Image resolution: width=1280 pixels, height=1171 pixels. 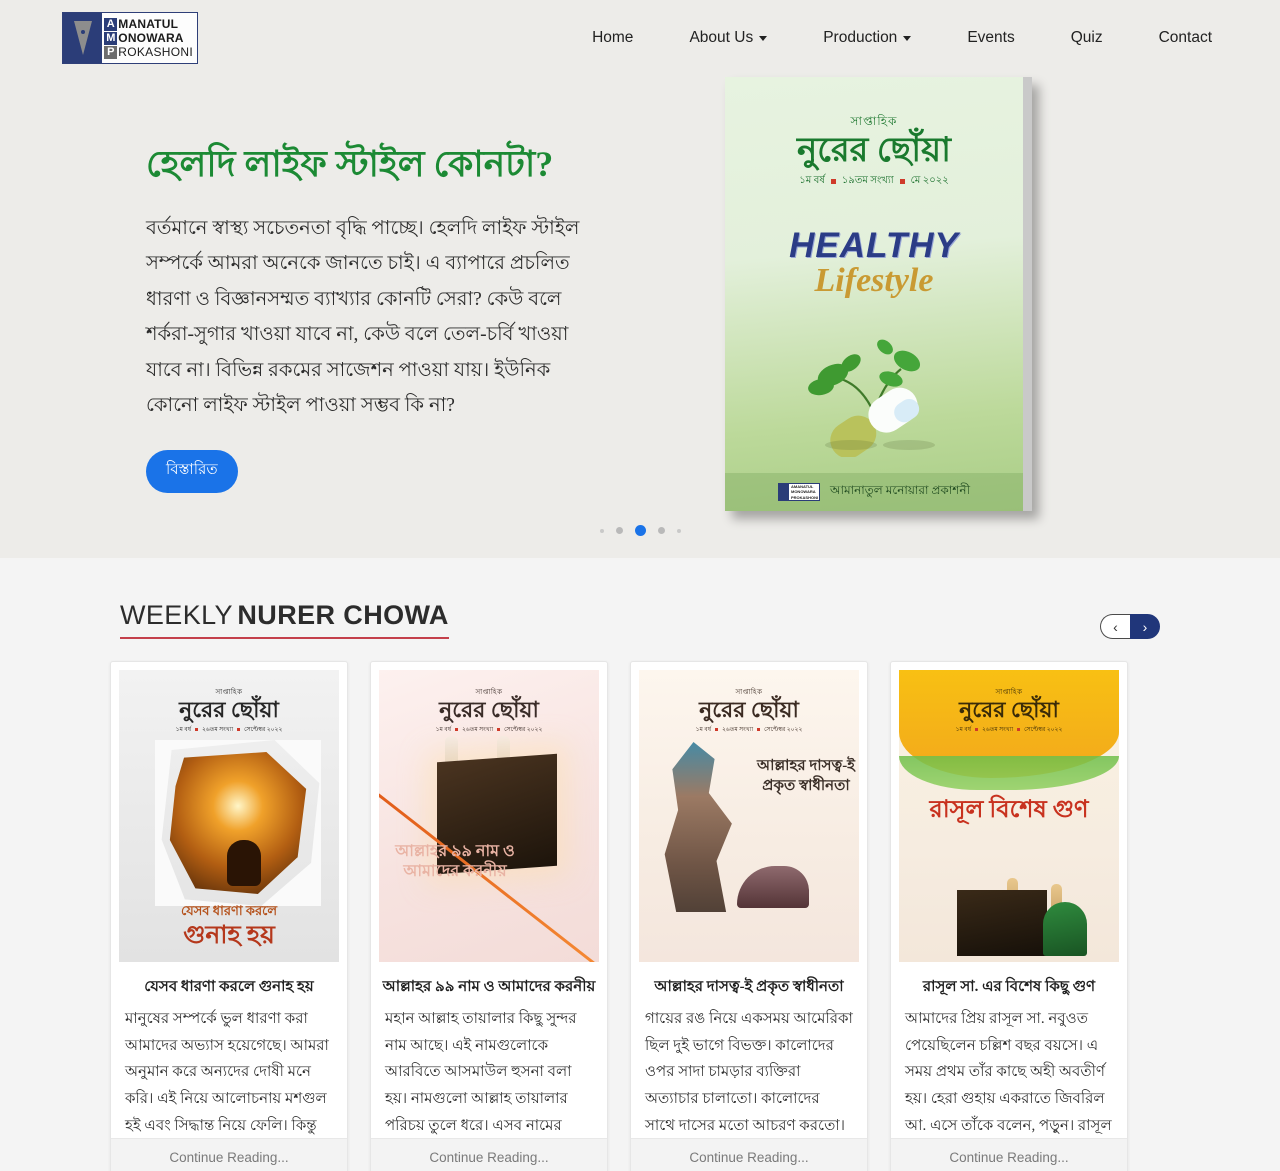 I want to click on next-arrow-button: ›, so click(x=1145, y=626).